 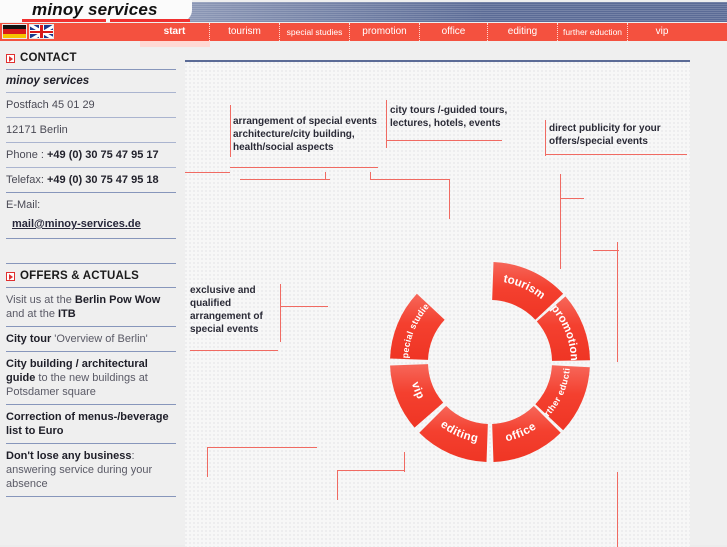 I want to click on contact-fax: Telefax: +49 (0) 30 75 47 95 18, so click(x=91, y=180).